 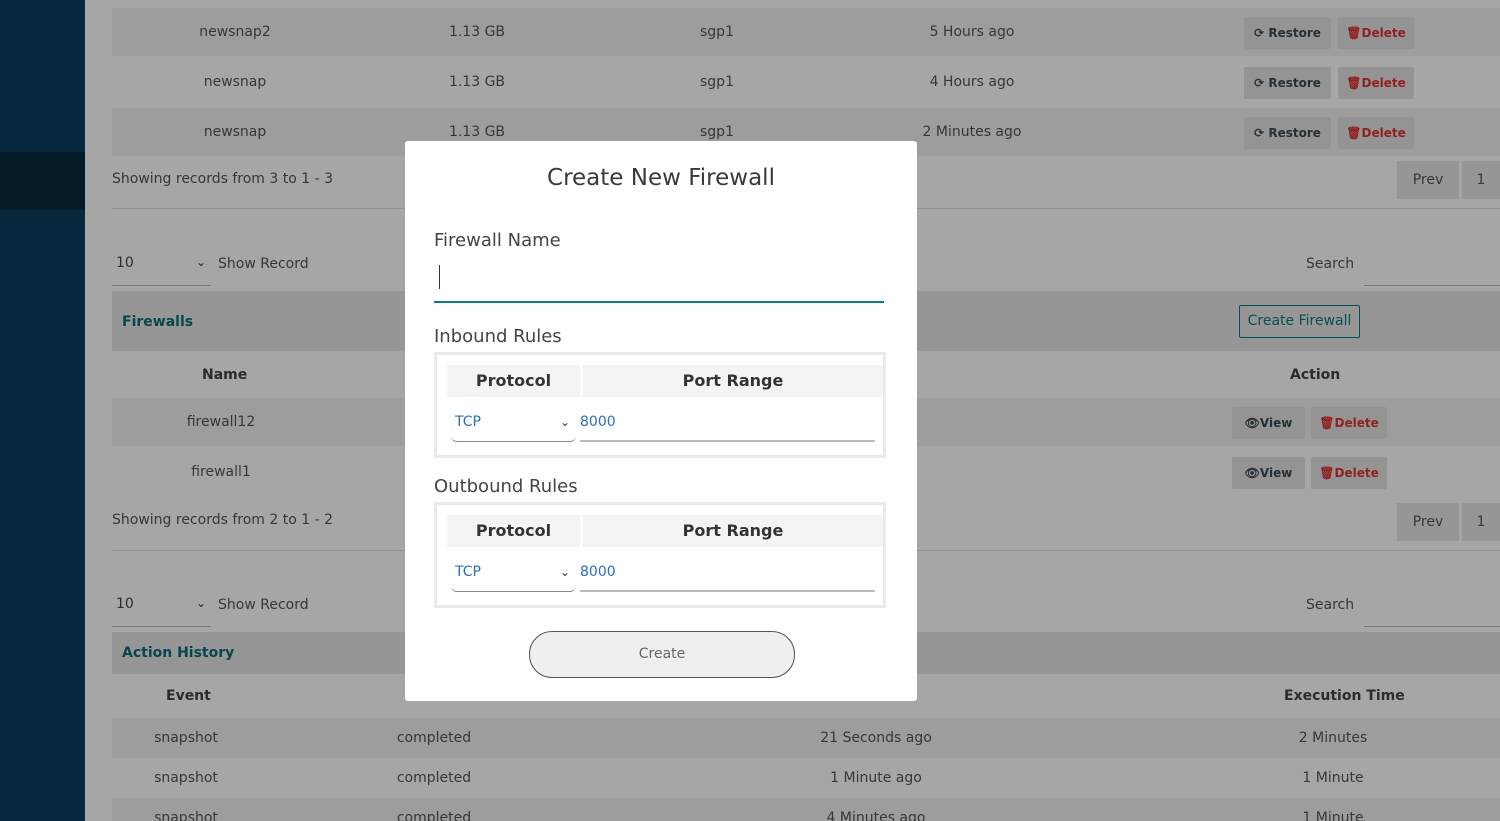 I want to click on outbound-rules-table: Protocol Port Range TCP ⌄ 8000, so click(x=660, y=555).